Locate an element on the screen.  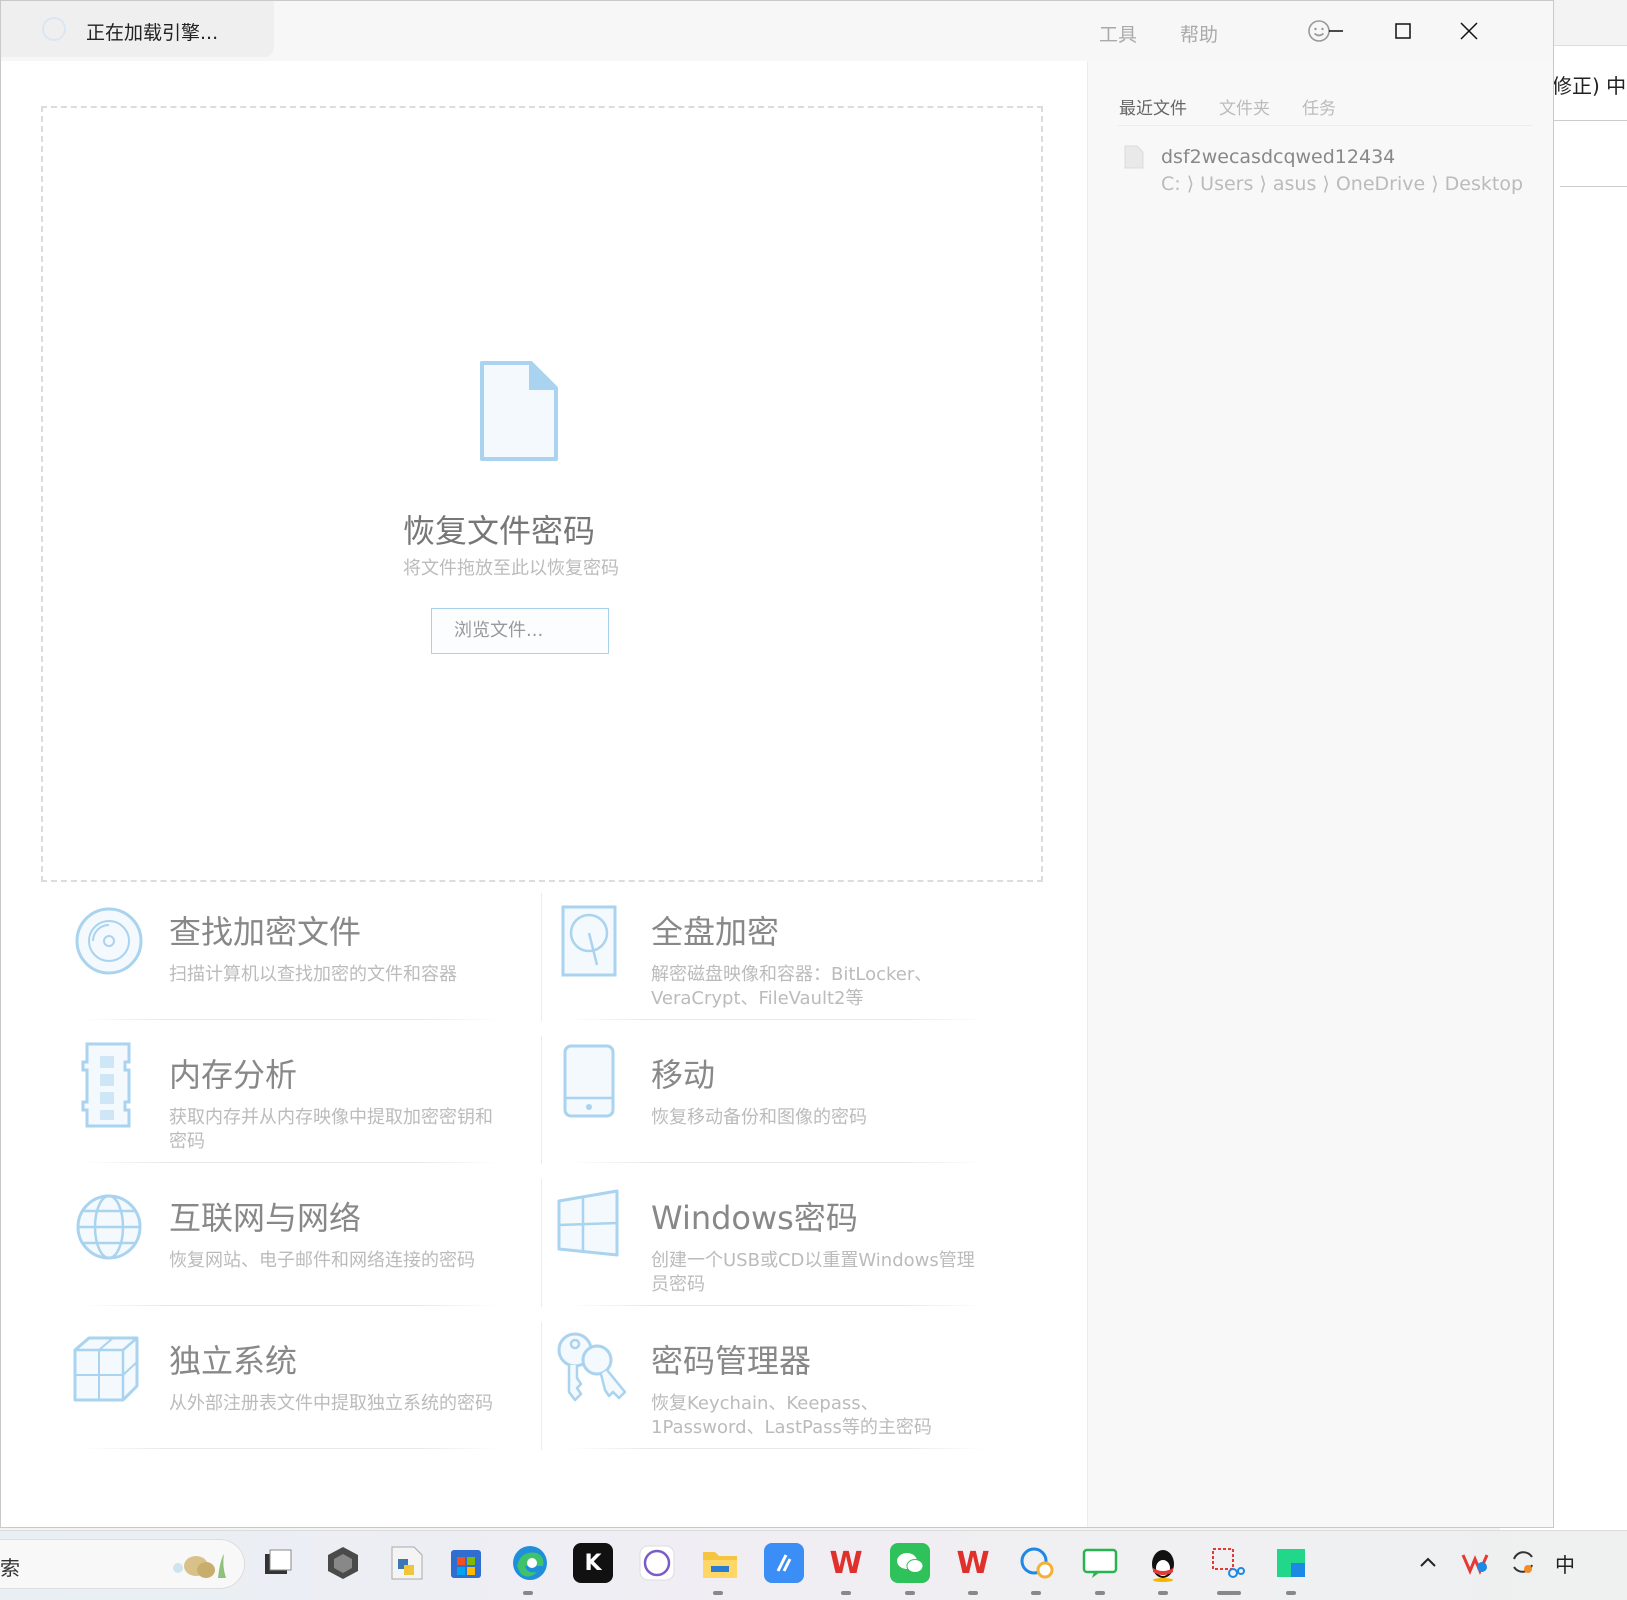
feature-title: 密码管理器 is located at coordinates (731, 1361).